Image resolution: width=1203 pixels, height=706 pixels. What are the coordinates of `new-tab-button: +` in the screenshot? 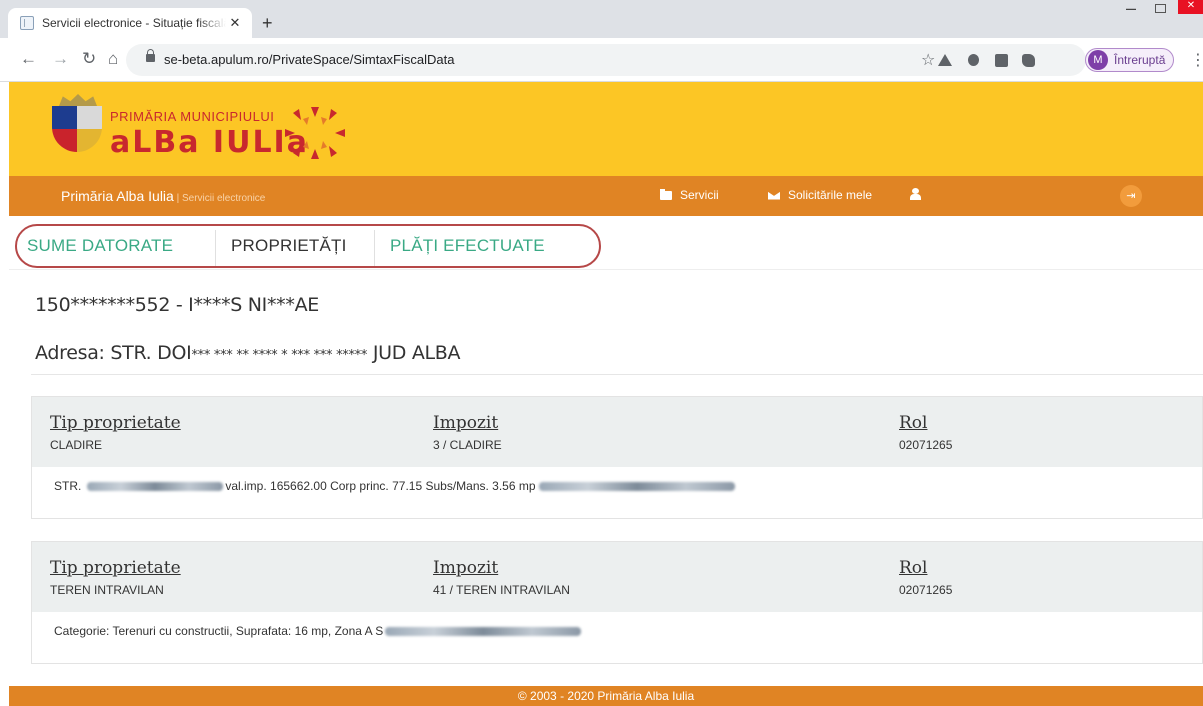 It's located at (267, 23).